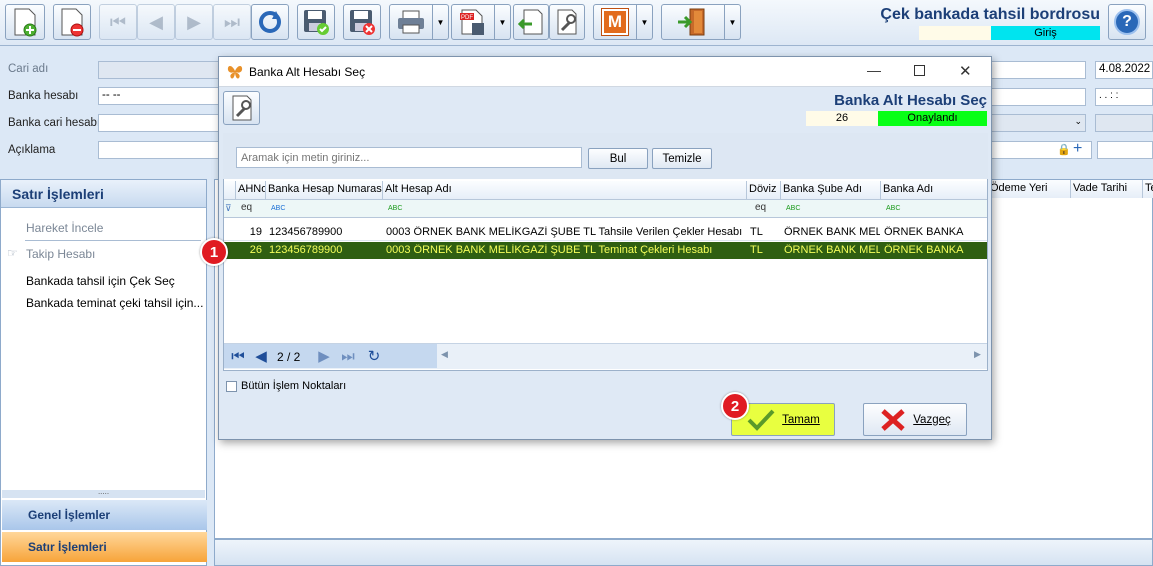 The width and height of the screenshot is (1153, 566). What do you see at coordinates (1041, 149) in the screenshot?
I see `right-field-4: 🔒 +` at bounding box center [1041, 149].